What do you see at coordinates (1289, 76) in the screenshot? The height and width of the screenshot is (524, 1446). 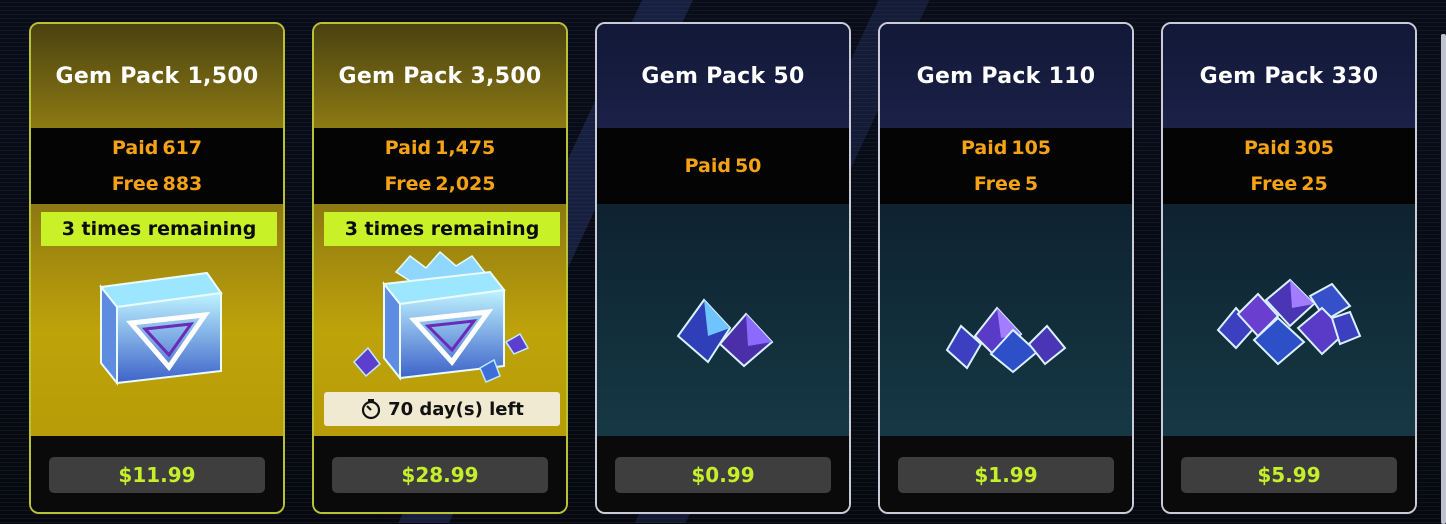 I see `pack-title: Gem Pack 330` at bounding box center [1289, 76].